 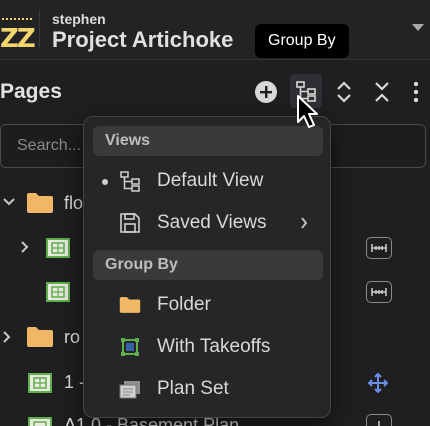 I want to click on tree-row-label: ro, so click(x=72, y=337).